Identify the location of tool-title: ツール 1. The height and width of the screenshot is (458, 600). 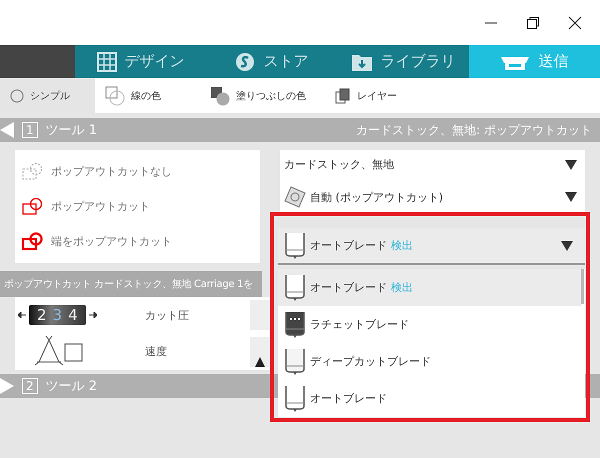
(72, 130).